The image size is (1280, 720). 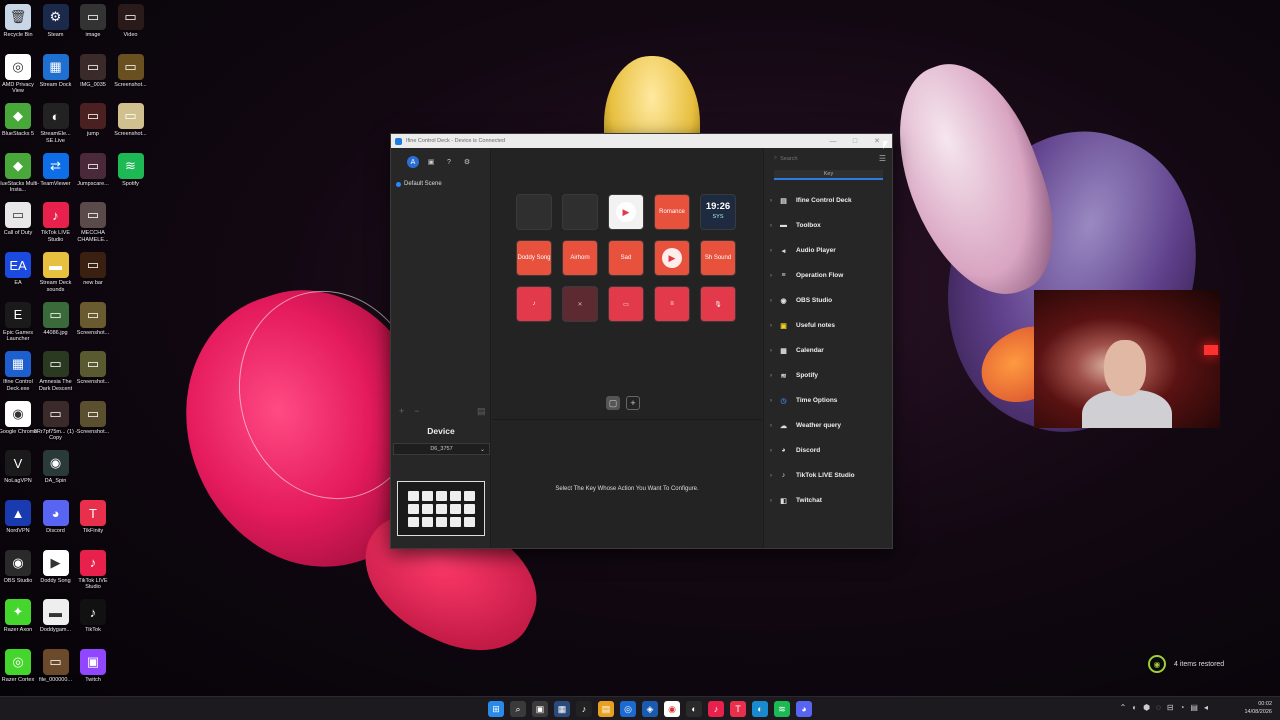 What do you see at coordinates (718, 258) in the screenshot?
I see `deck-key: Sh Sound` at bounding box center [718, 258].